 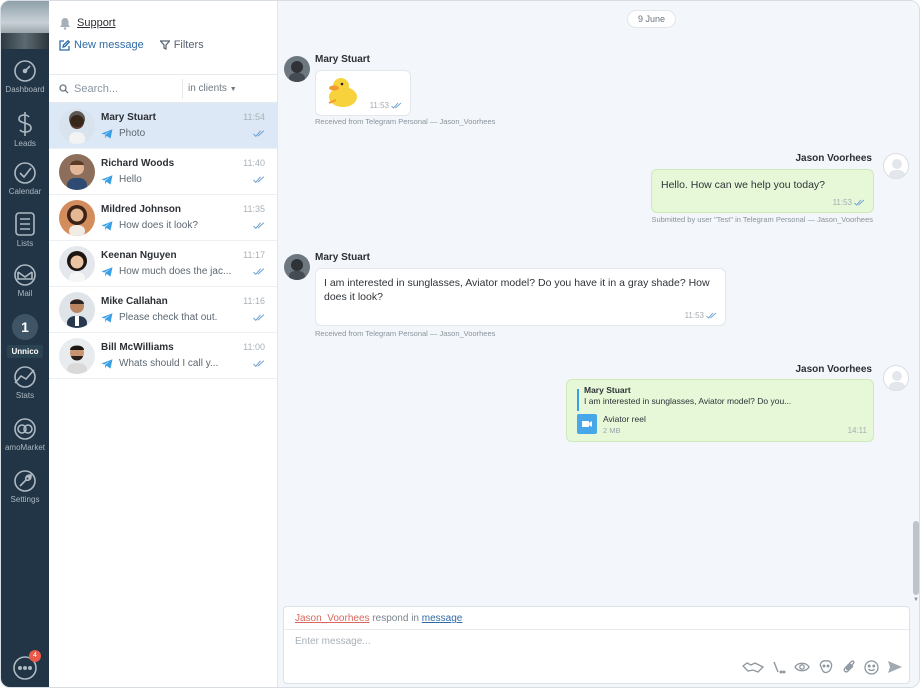 What do you see at coordinates (25, 443) in the screenshot?
I see `nav-amomarket: amoMarket` at bounding box center [25, 443].